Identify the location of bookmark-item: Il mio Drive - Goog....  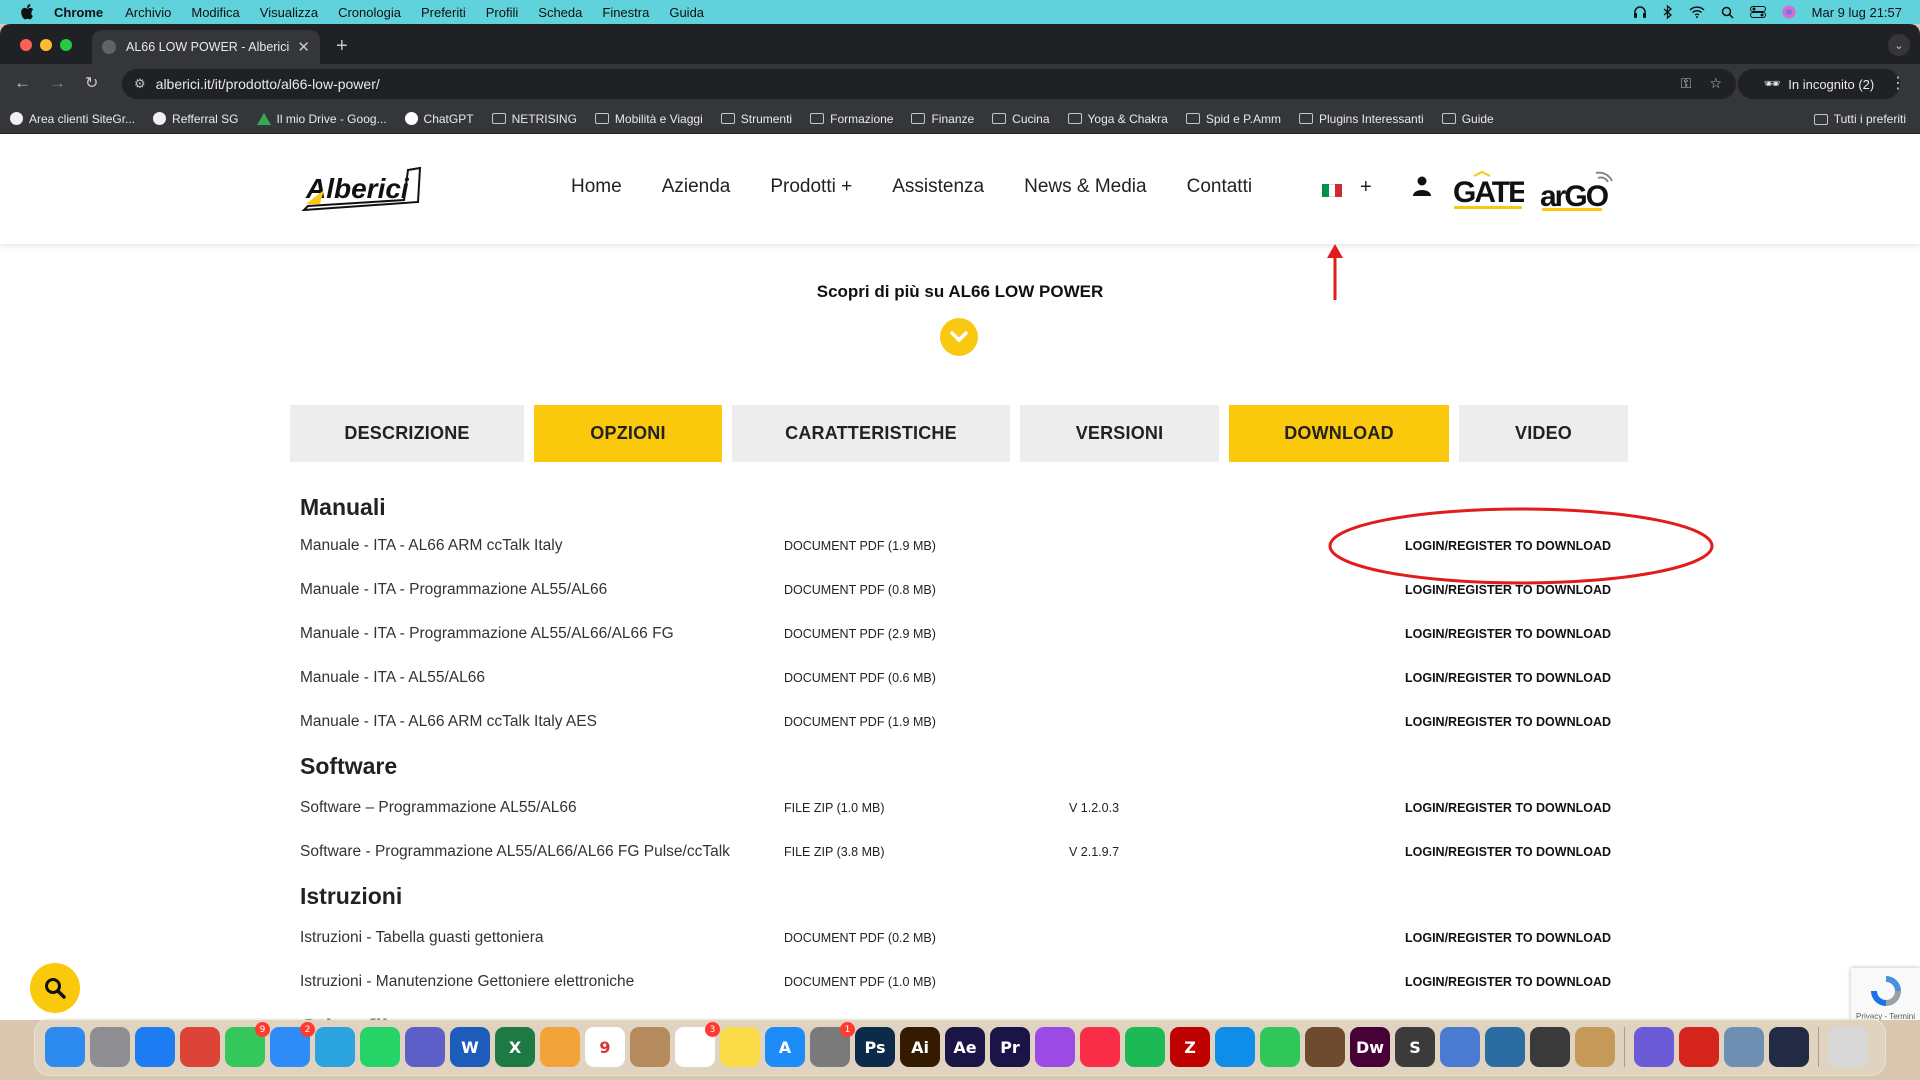
(321, 119).